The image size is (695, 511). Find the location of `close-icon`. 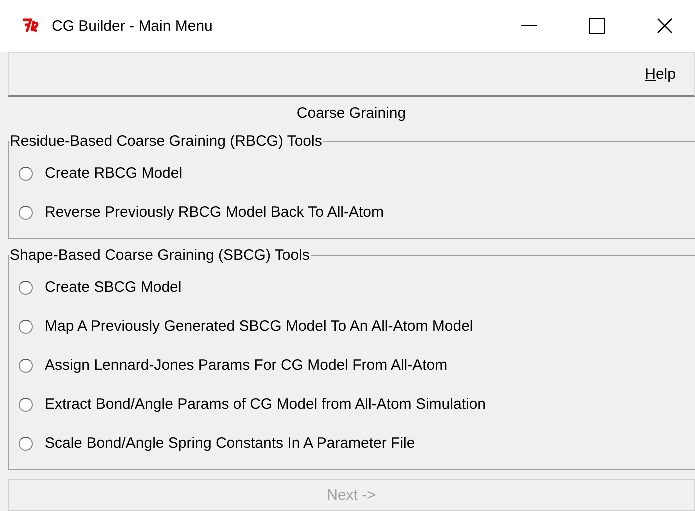

close-icon is located at coordinates (665, 26).